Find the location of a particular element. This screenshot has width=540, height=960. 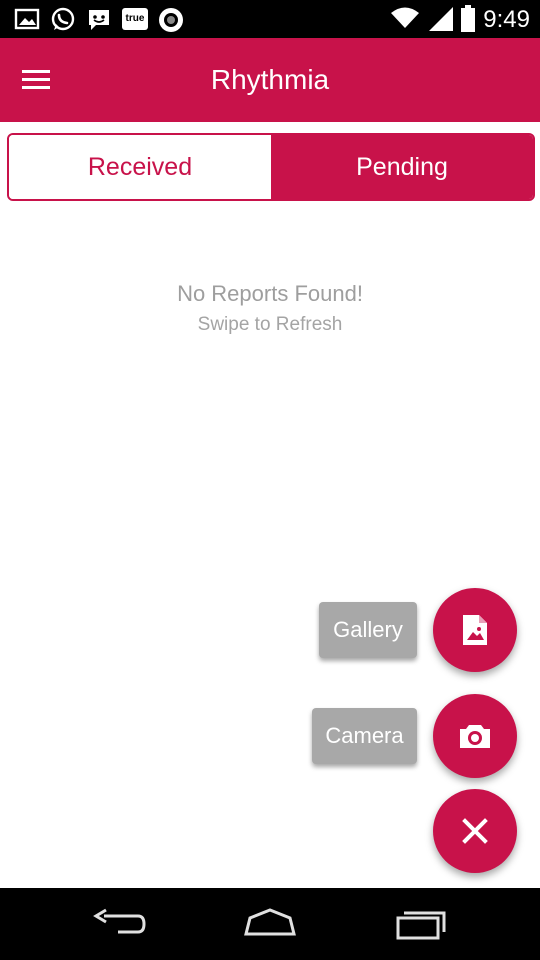

close-fab-button is located at coordinates (475, 831).